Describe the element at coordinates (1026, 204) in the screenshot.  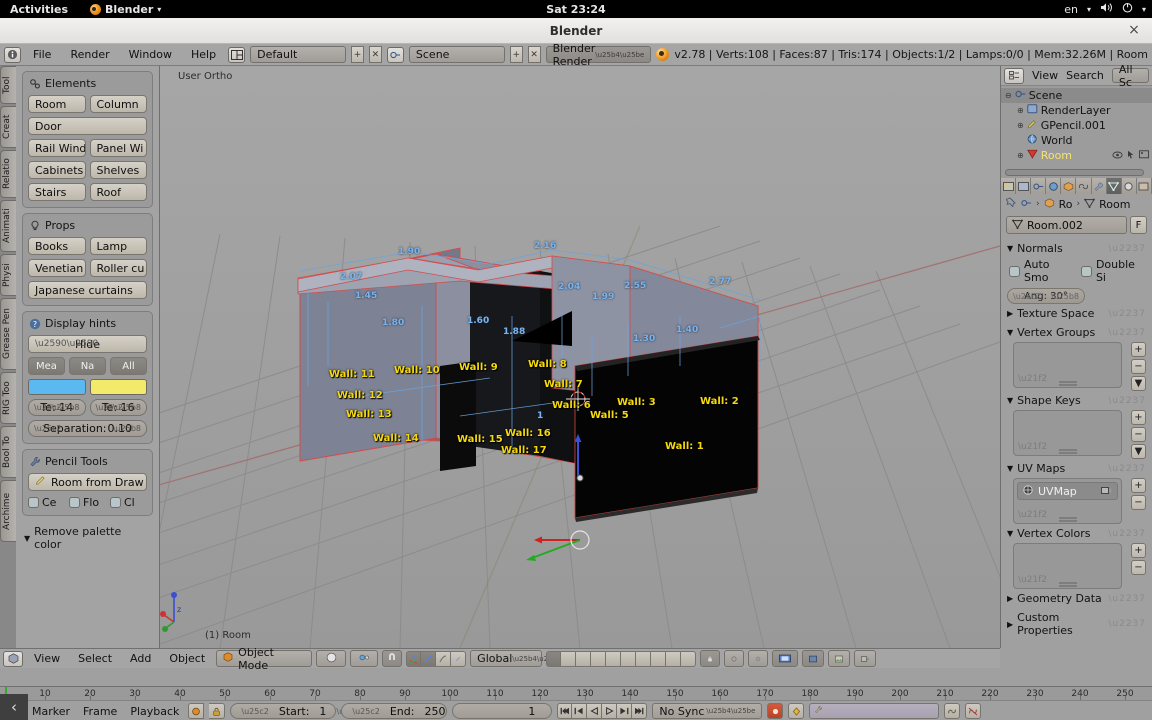
I see `scene-breadcrumb-icon` at that location.